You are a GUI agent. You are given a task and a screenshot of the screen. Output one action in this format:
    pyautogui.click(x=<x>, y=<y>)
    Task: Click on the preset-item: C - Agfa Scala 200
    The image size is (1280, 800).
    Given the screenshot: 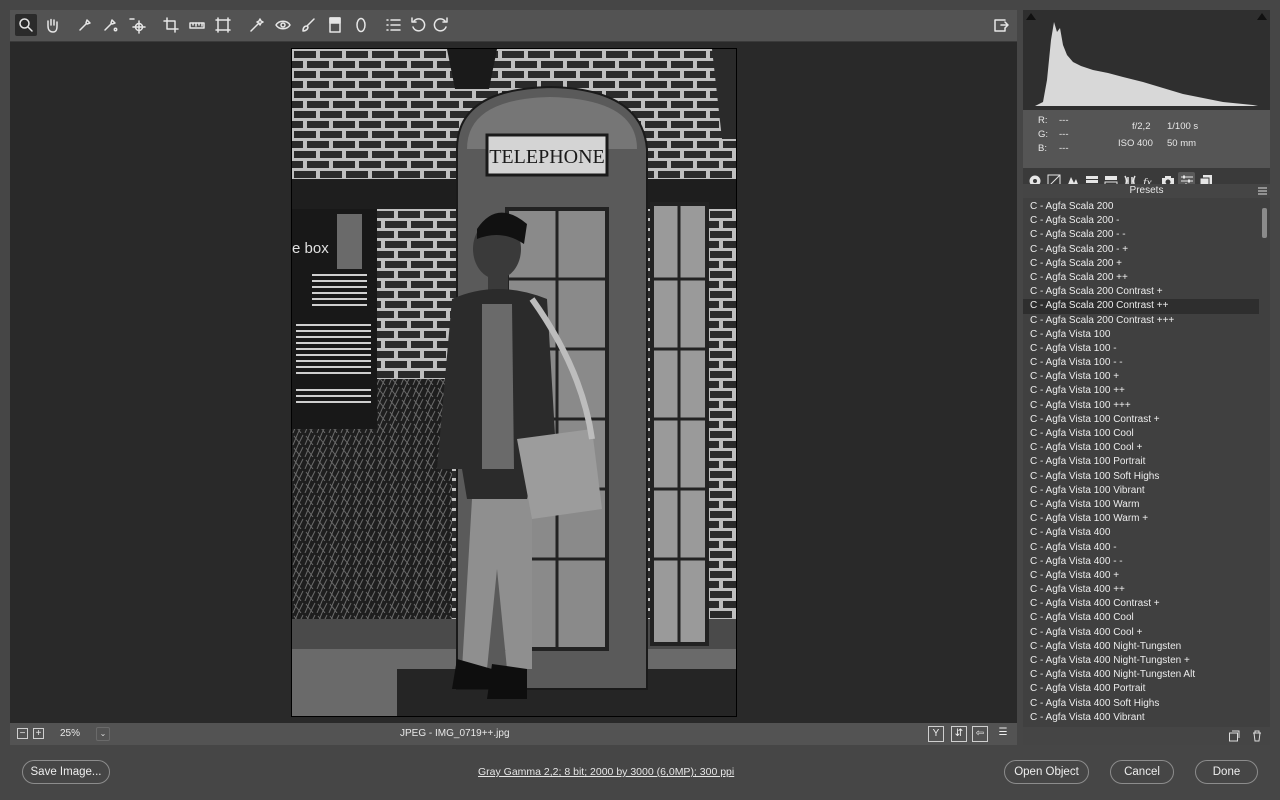 What is the action you would take?
    pyautogui.click(x=1141, y=207)
    